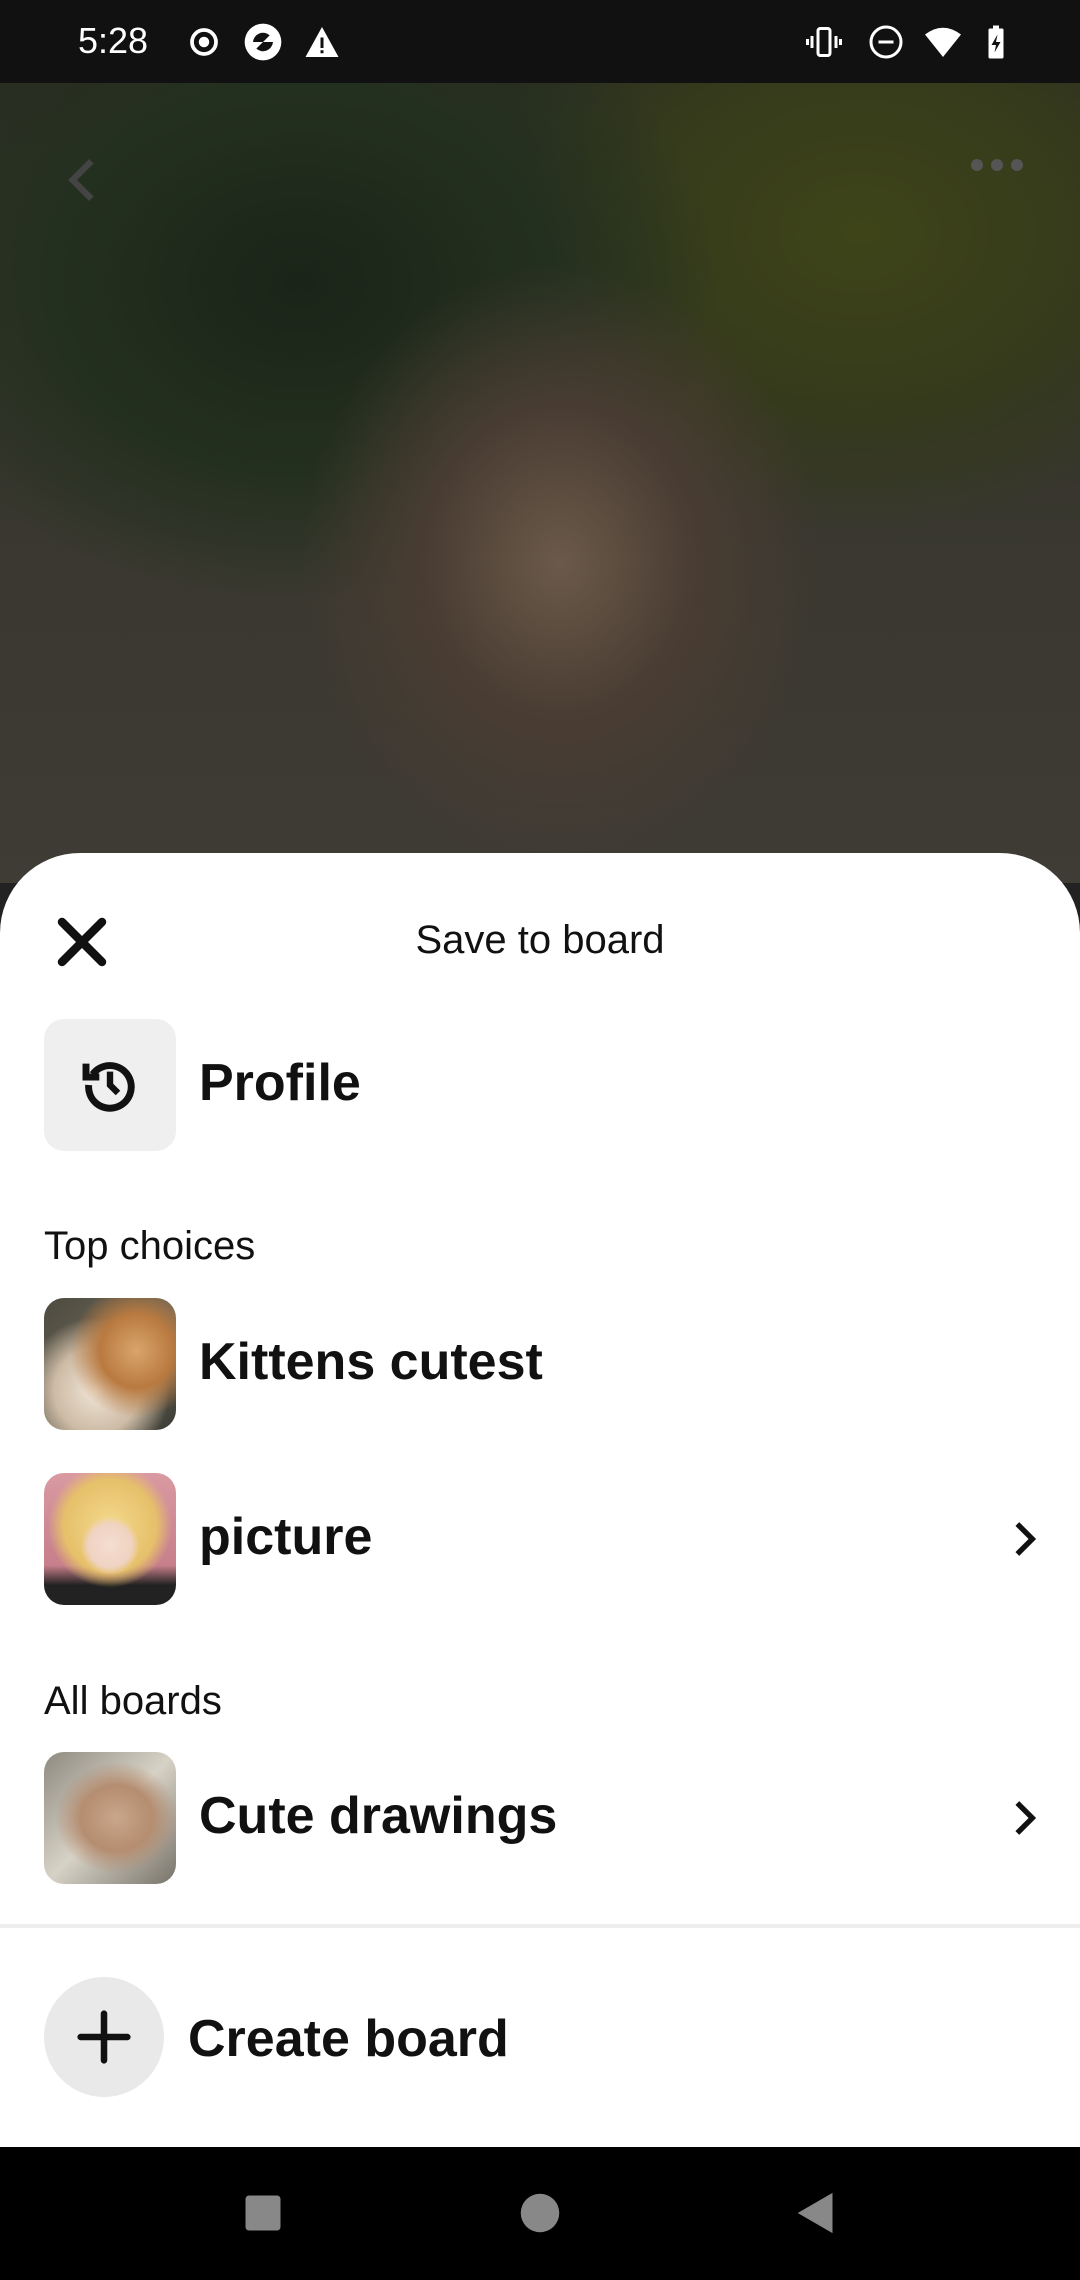 Image resolution: width=1080 pixels, height=2280 pixels. What do you see at coordinates (816, 2213) in the screenshot?
I see `back-icon` at bounding box center [816, 2213].